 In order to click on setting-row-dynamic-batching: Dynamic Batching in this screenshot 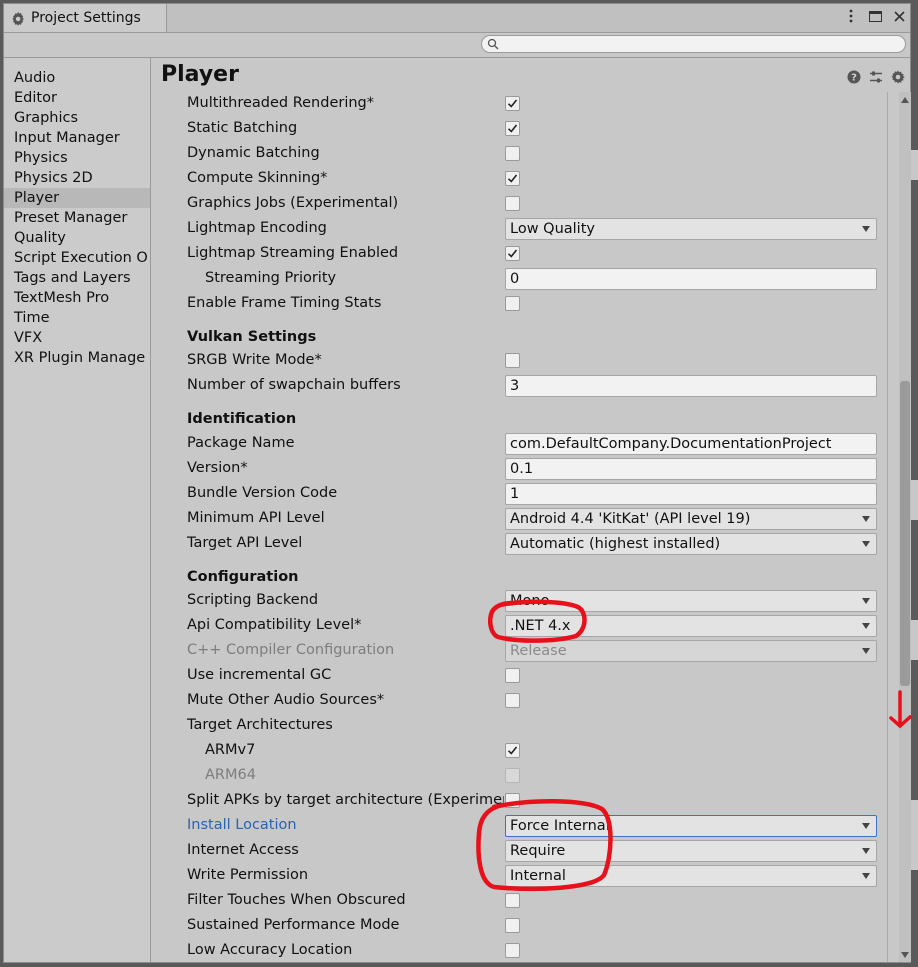, I will do `click(525, 154)`.